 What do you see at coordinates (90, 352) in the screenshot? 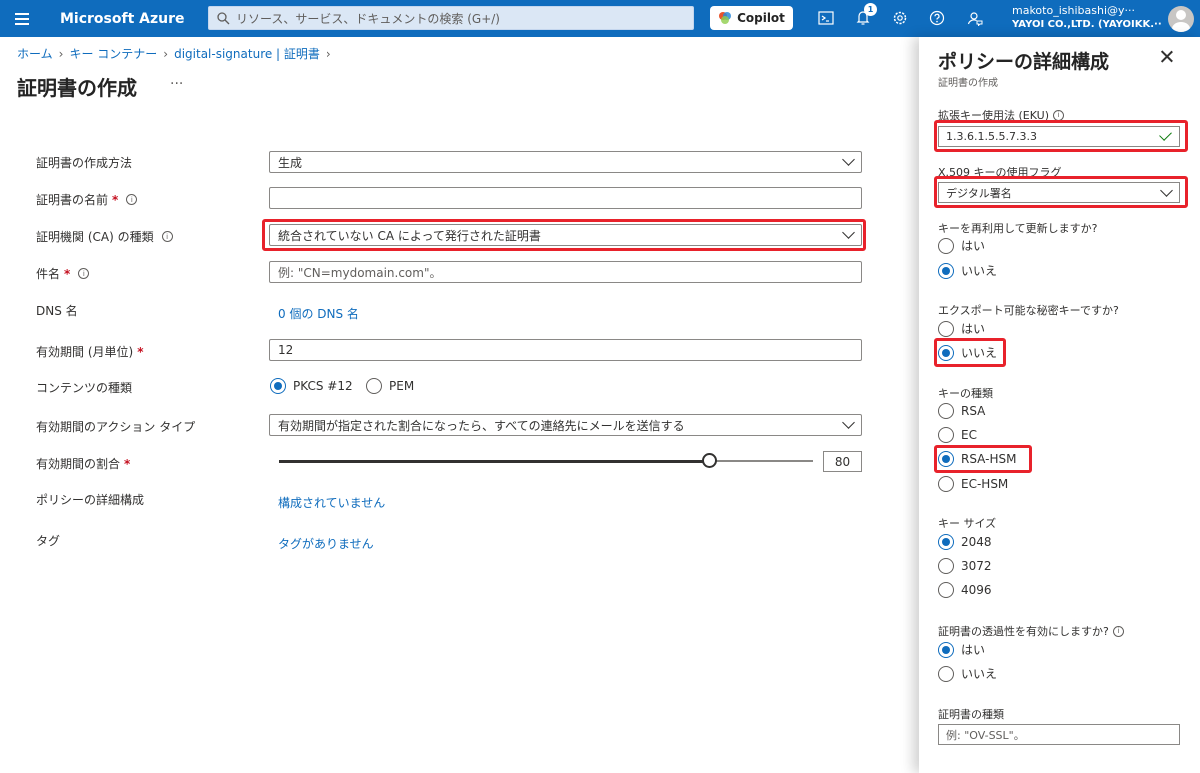
I see `validity-label: 有効期間 (月単位) *` at bounding box center [90, 352].